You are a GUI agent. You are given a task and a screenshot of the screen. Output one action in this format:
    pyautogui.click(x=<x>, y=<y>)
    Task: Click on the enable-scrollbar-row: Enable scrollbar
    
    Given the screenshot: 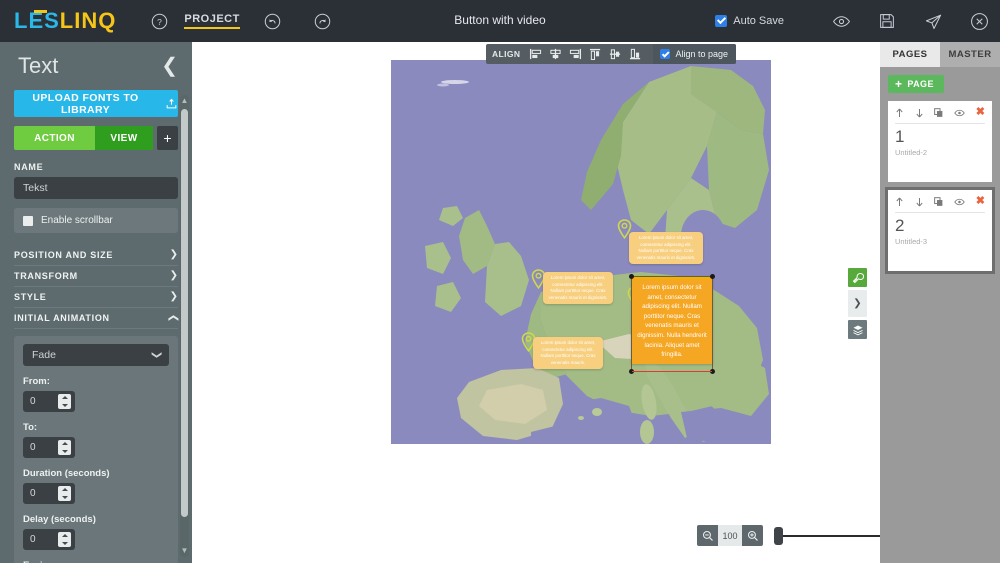 What is the action you would take?
    pyautogui.click(x=96, y=220)
    